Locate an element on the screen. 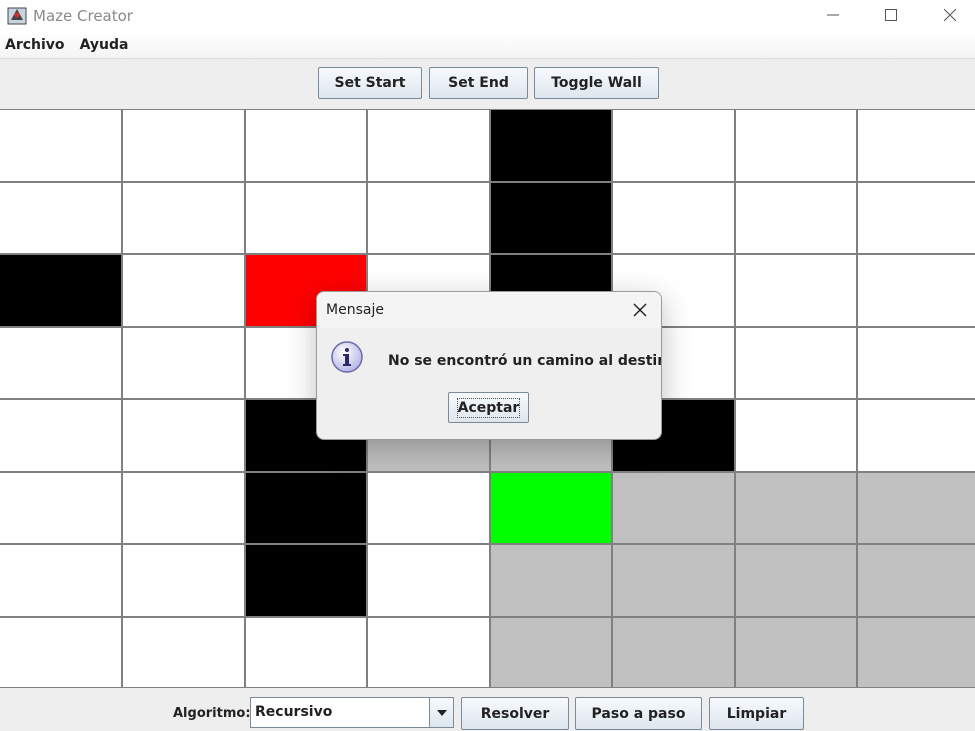  menu-archivo: Archivo is located at coordinates (35, 45).